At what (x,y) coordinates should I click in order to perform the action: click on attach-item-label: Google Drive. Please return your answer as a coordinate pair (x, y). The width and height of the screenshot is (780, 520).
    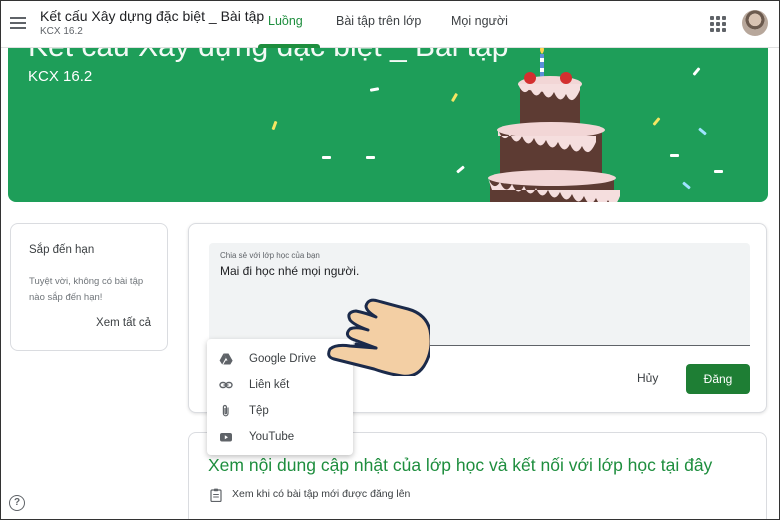
    Looking at the image, I should click on (283, 359).